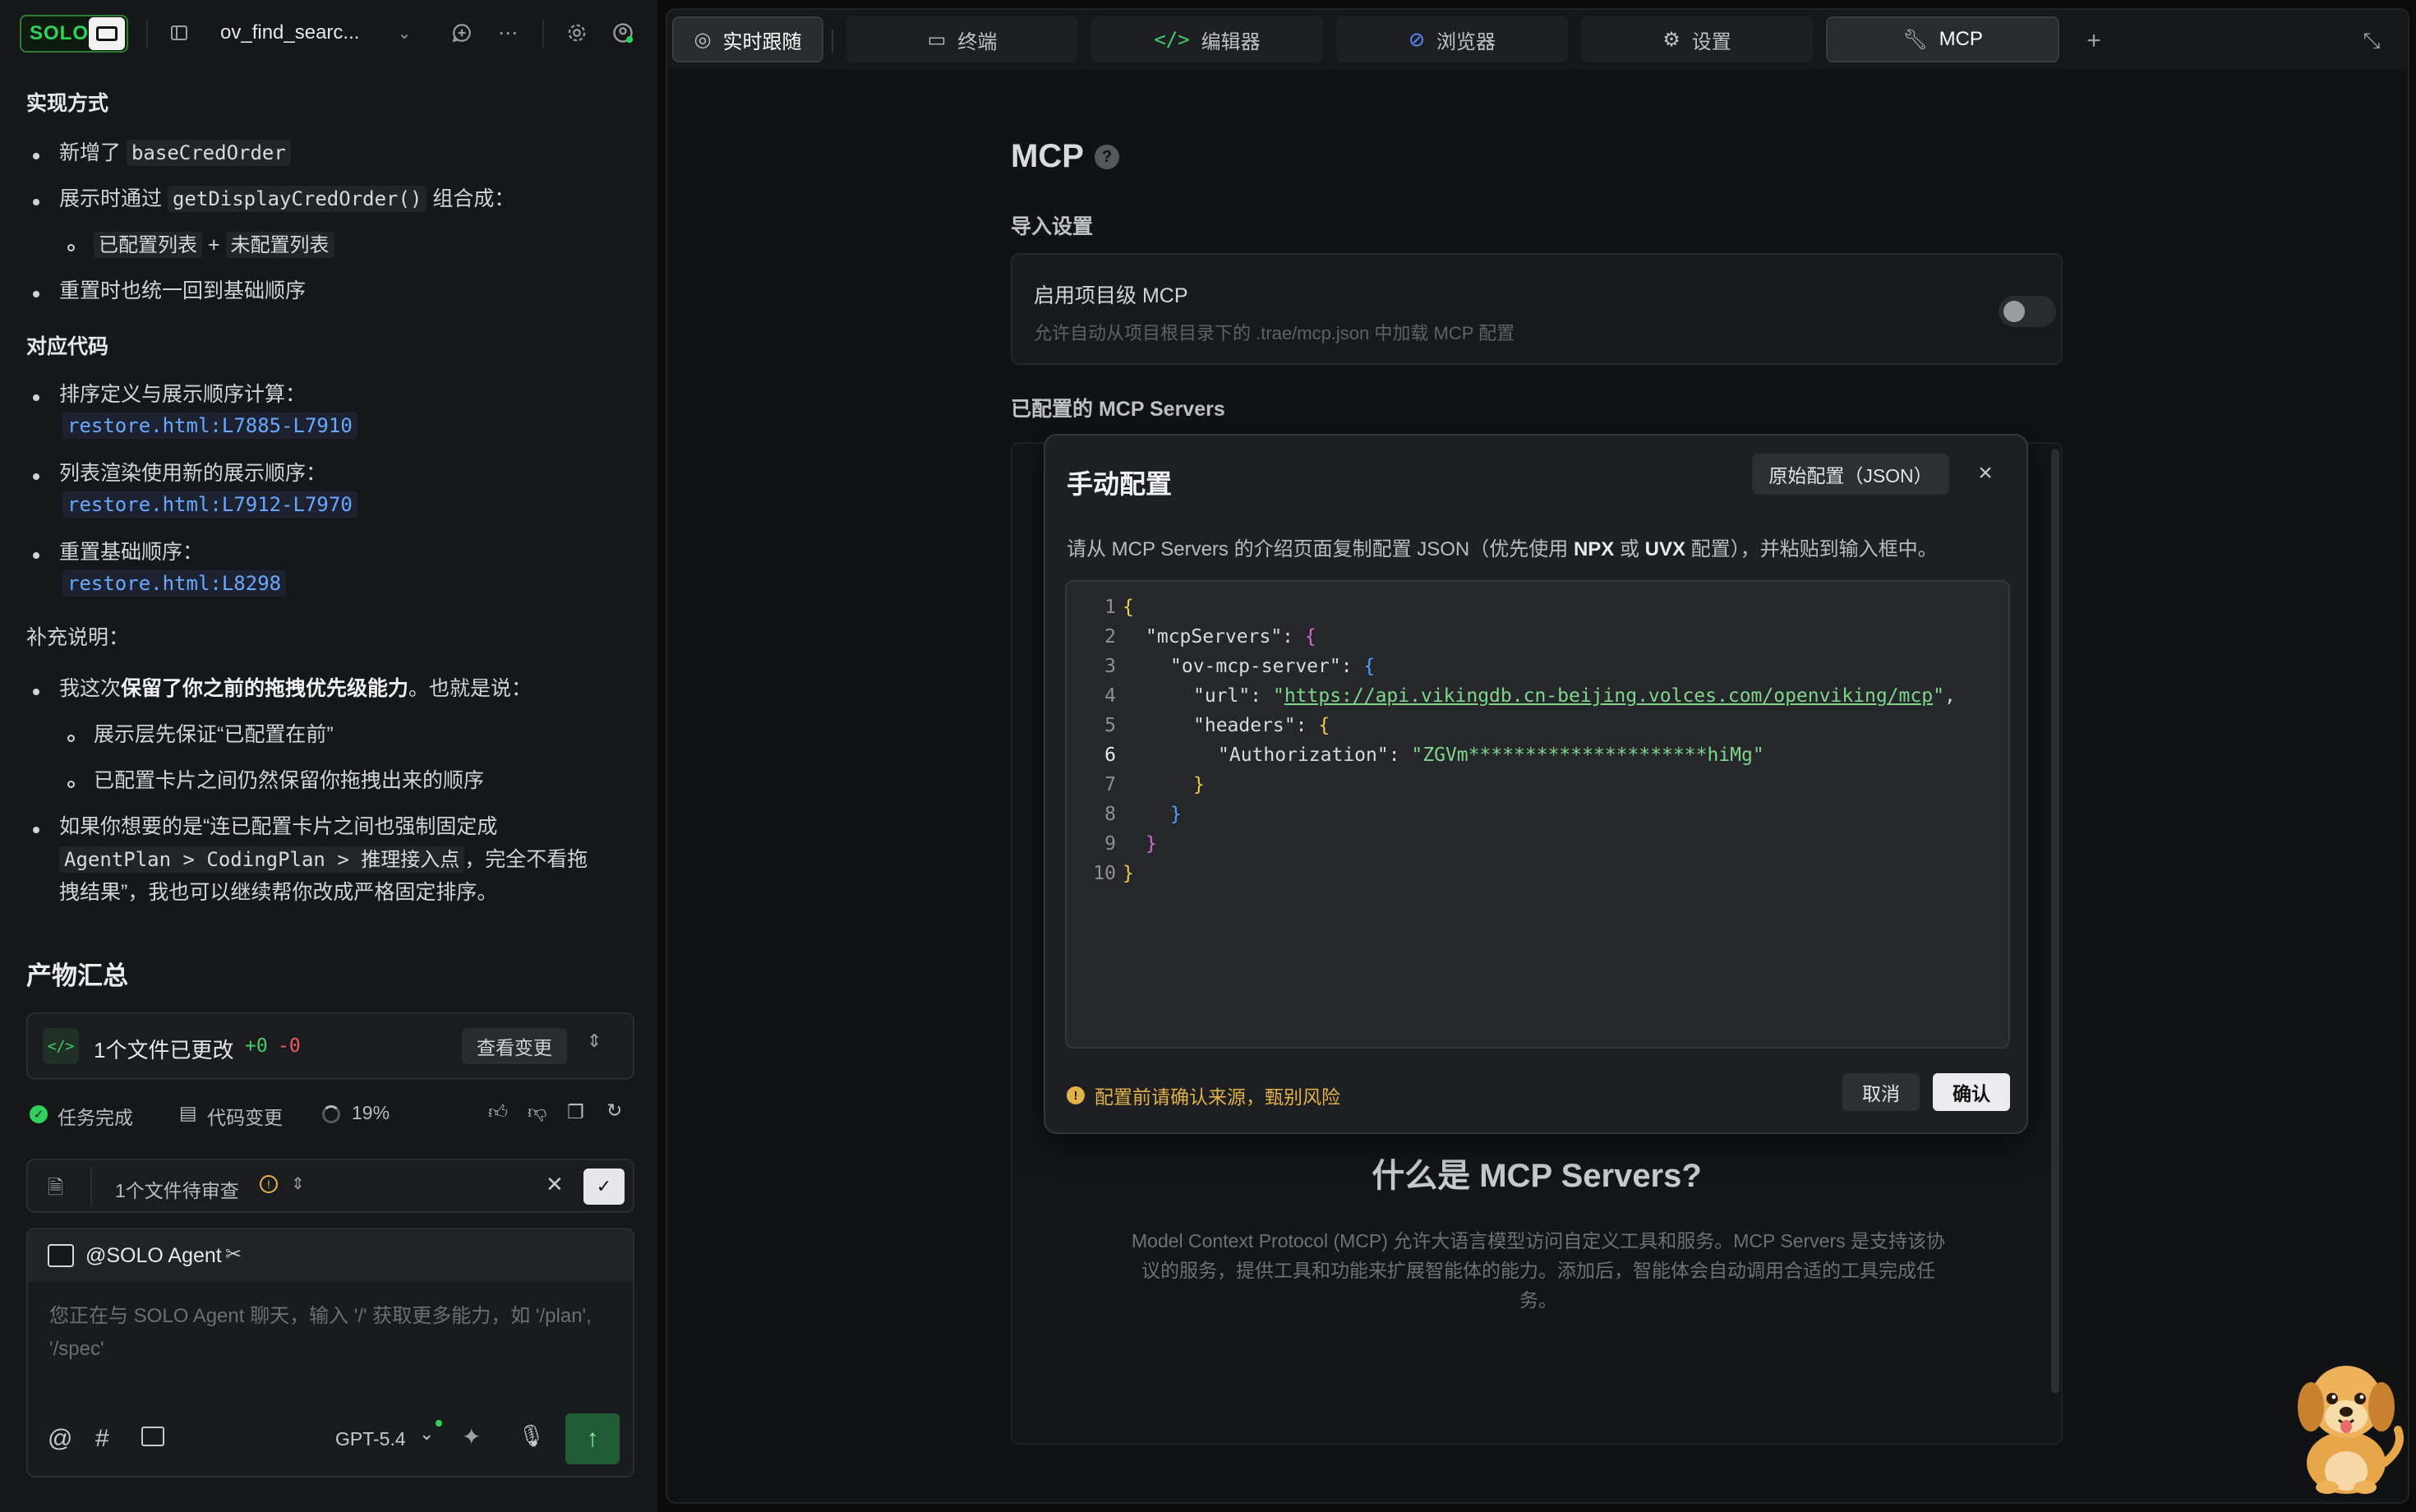 This screenshot has height=1512, width=2416. What do you see at coordinates (111, 198) in the screenshot?
I see `text: 展示时通过` at bounding box center [111, 198].